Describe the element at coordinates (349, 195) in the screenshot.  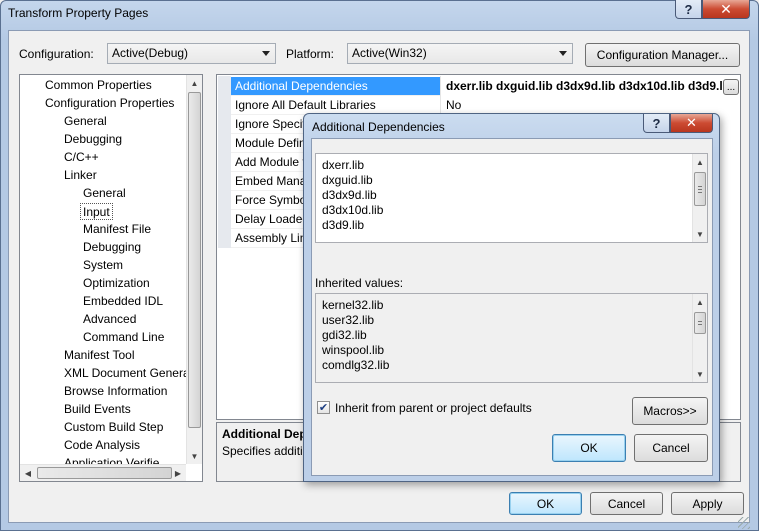
I see `dependency-line: d3dx9d.lib` at that location.